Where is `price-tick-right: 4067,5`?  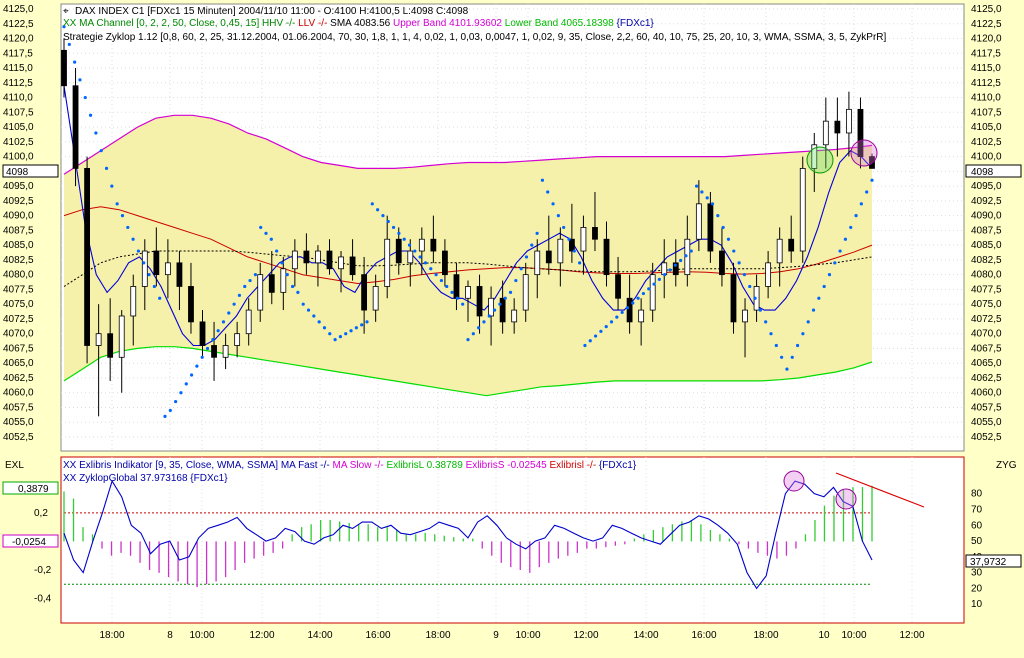 price-tick-right: 4067,5 is located at coordinates (986, 348).